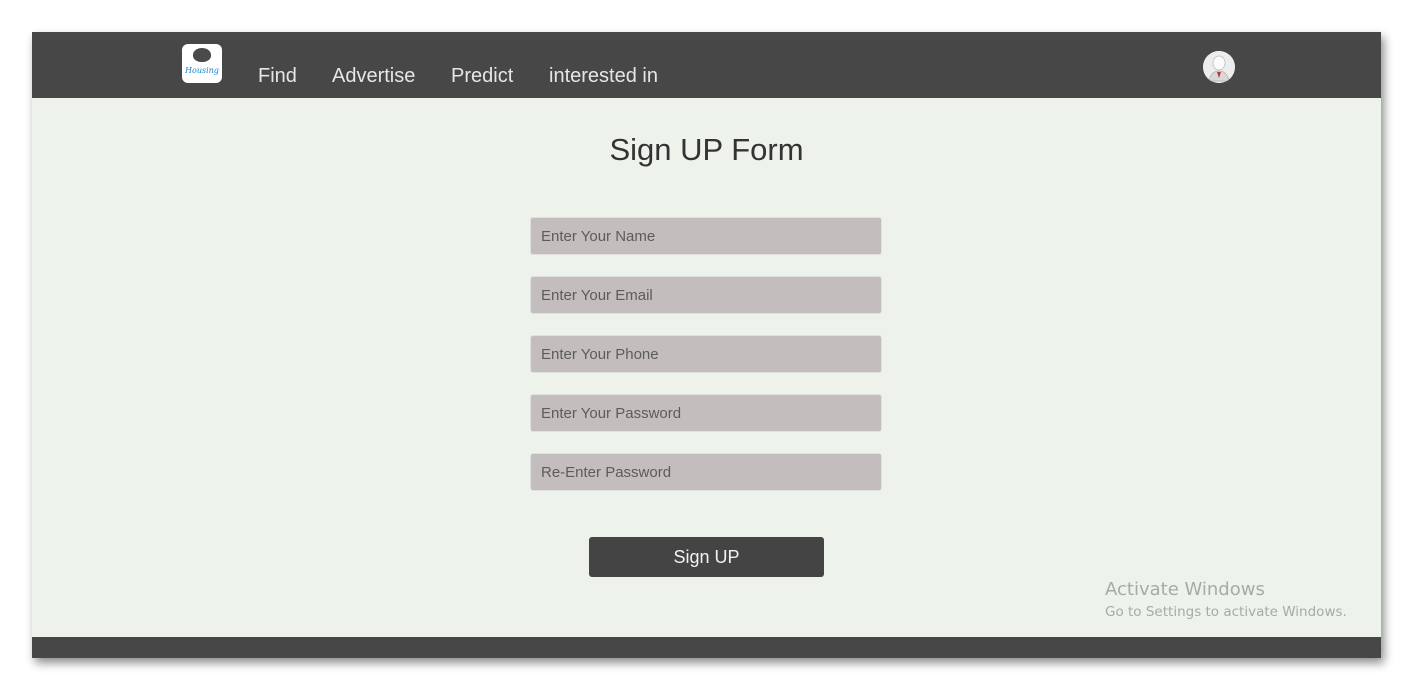 The width and height of the screenshot is (1414, 690). I want to click on logo-text: Housing, so click(202, 70).